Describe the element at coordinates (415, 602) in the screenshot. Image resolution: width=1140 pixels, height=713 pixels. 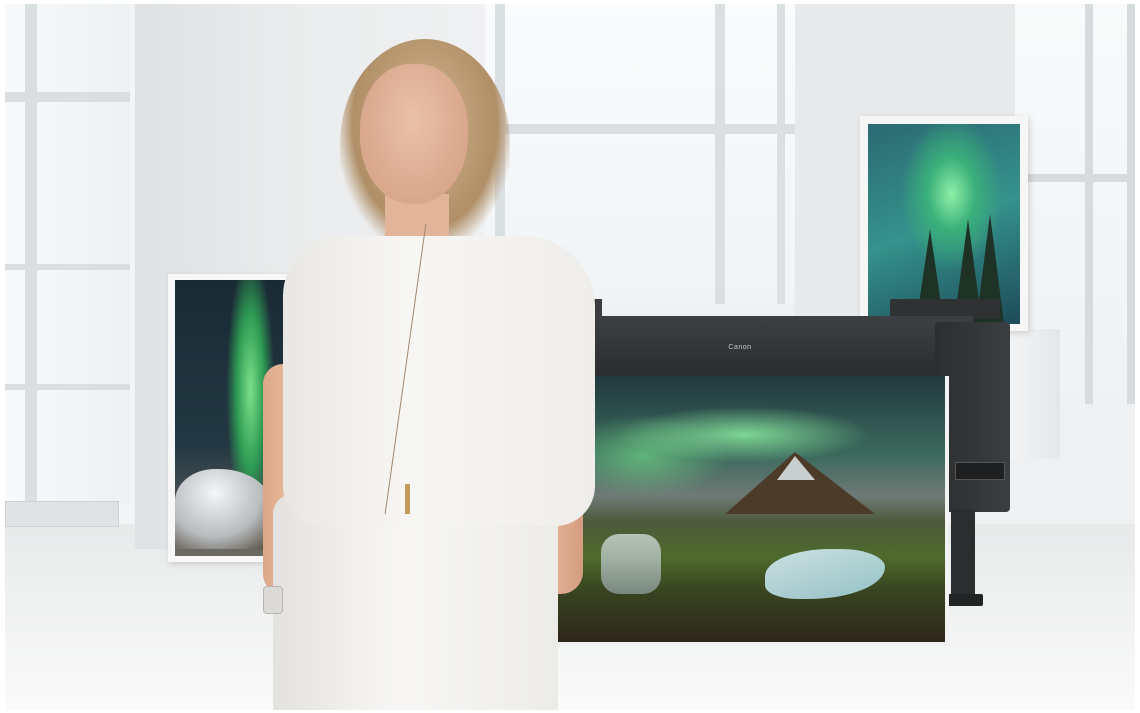
I see `white-trousers` at that location.